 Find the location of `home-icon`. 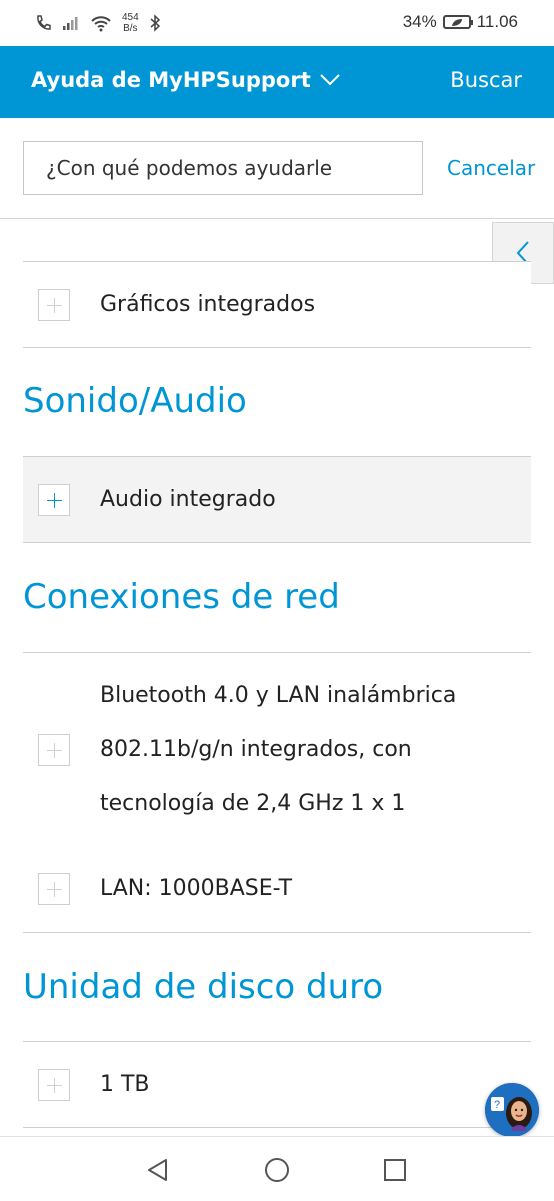

home-icon is located at coordinates (277, 1170).